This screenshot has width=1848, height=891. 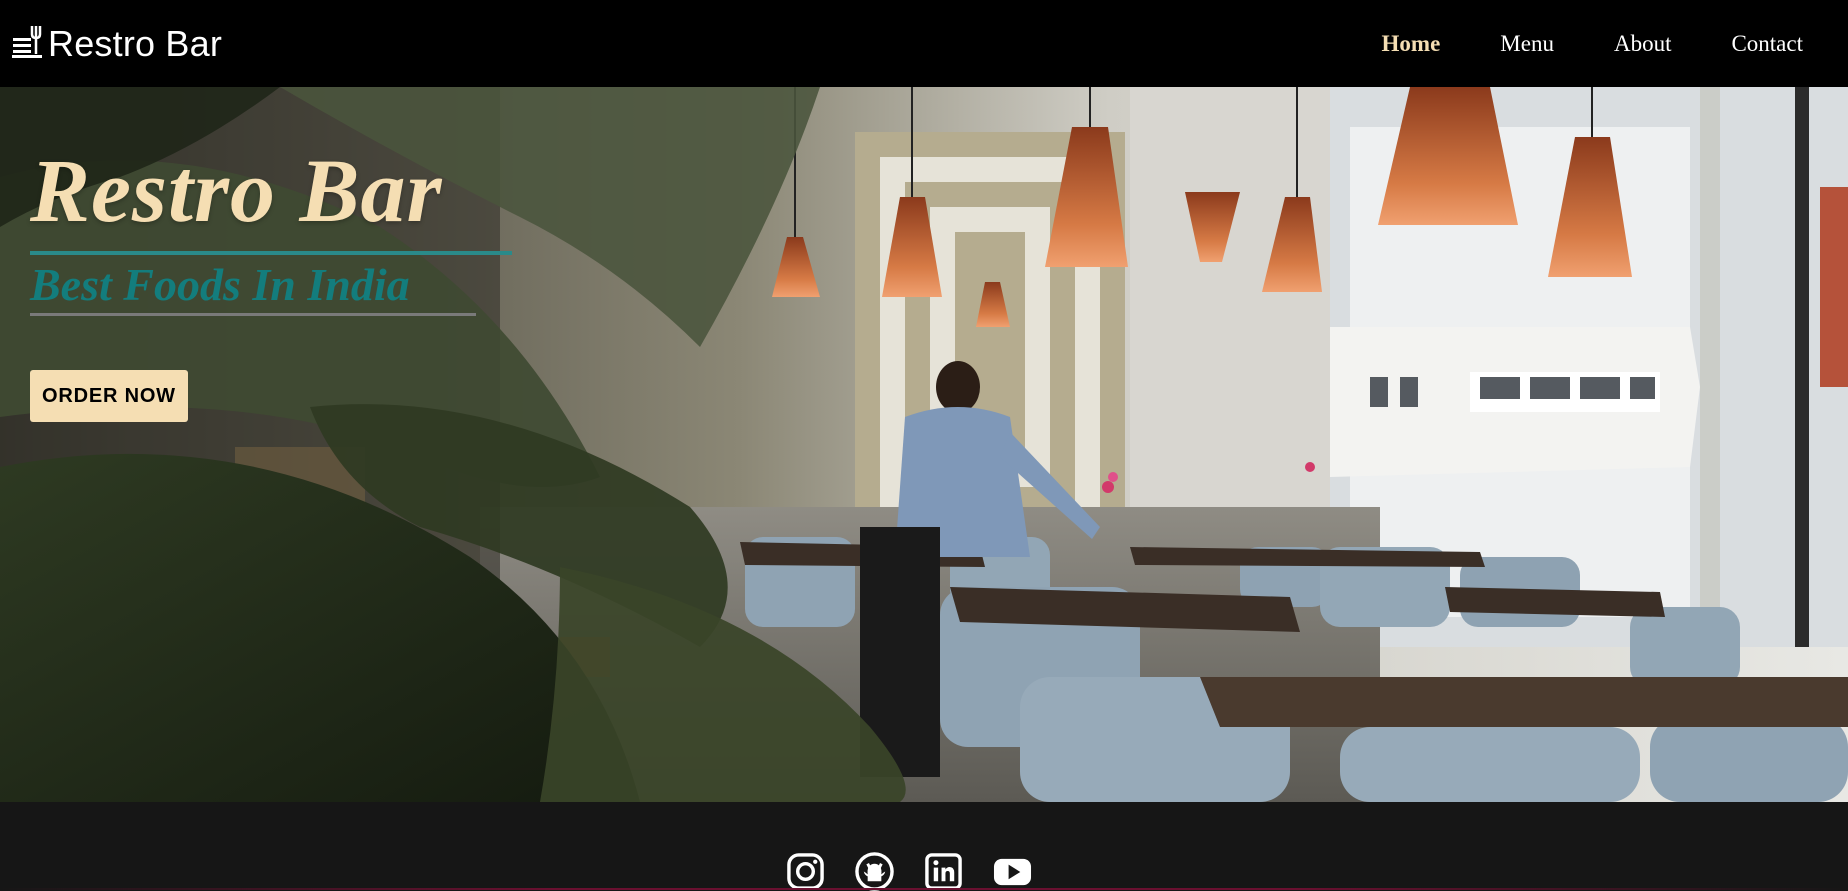 I want to click on linkedin-link, so click(x=943, y=871).